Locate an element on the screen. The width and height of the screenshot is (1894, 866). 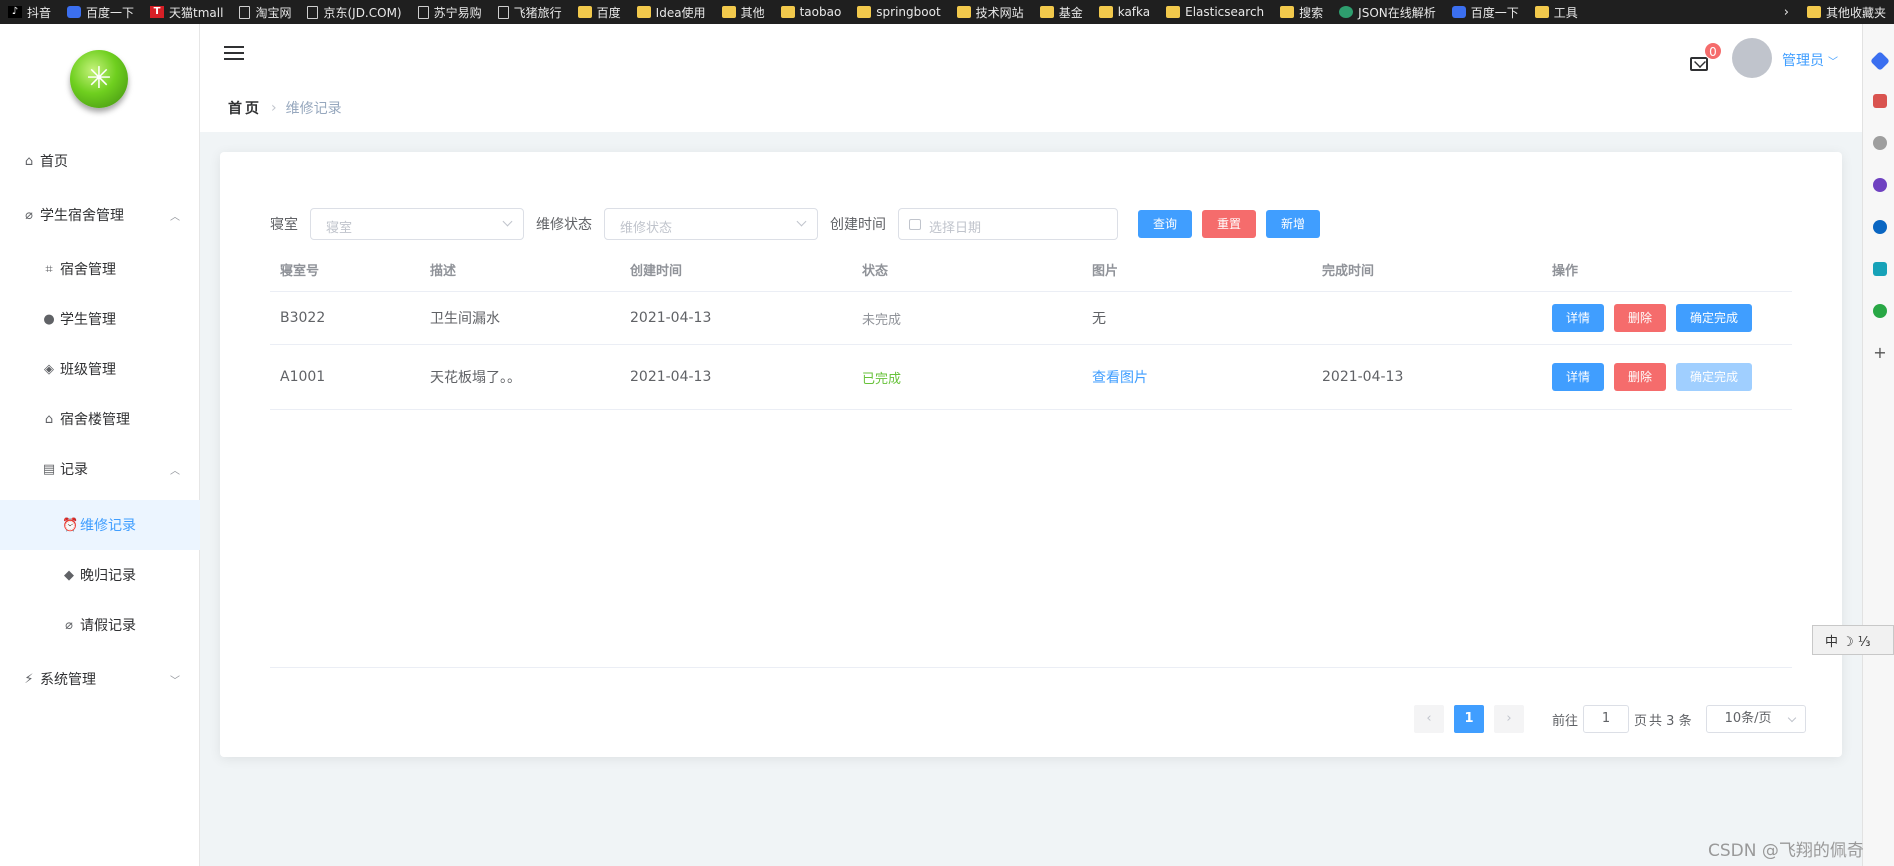
table-header: 寝室号 描述 创建时间 状态 图片 完成时间 操作 is located at coordinates (1031, 270).